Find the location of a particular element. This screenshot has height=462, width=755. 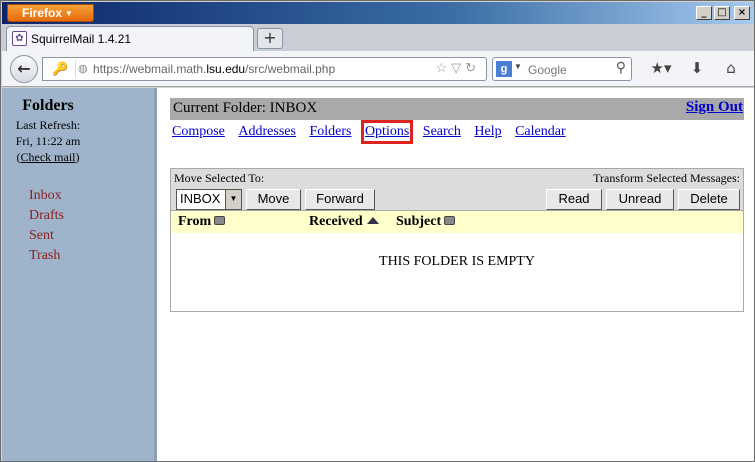

back-button: ← is located at coordinates (24, 69).